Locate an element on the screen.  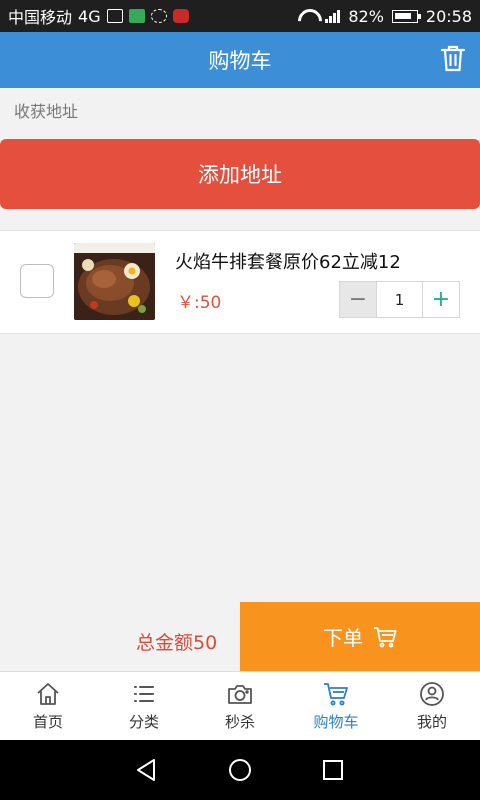
page-title: 购物车 is located at coordinates (240, 61).